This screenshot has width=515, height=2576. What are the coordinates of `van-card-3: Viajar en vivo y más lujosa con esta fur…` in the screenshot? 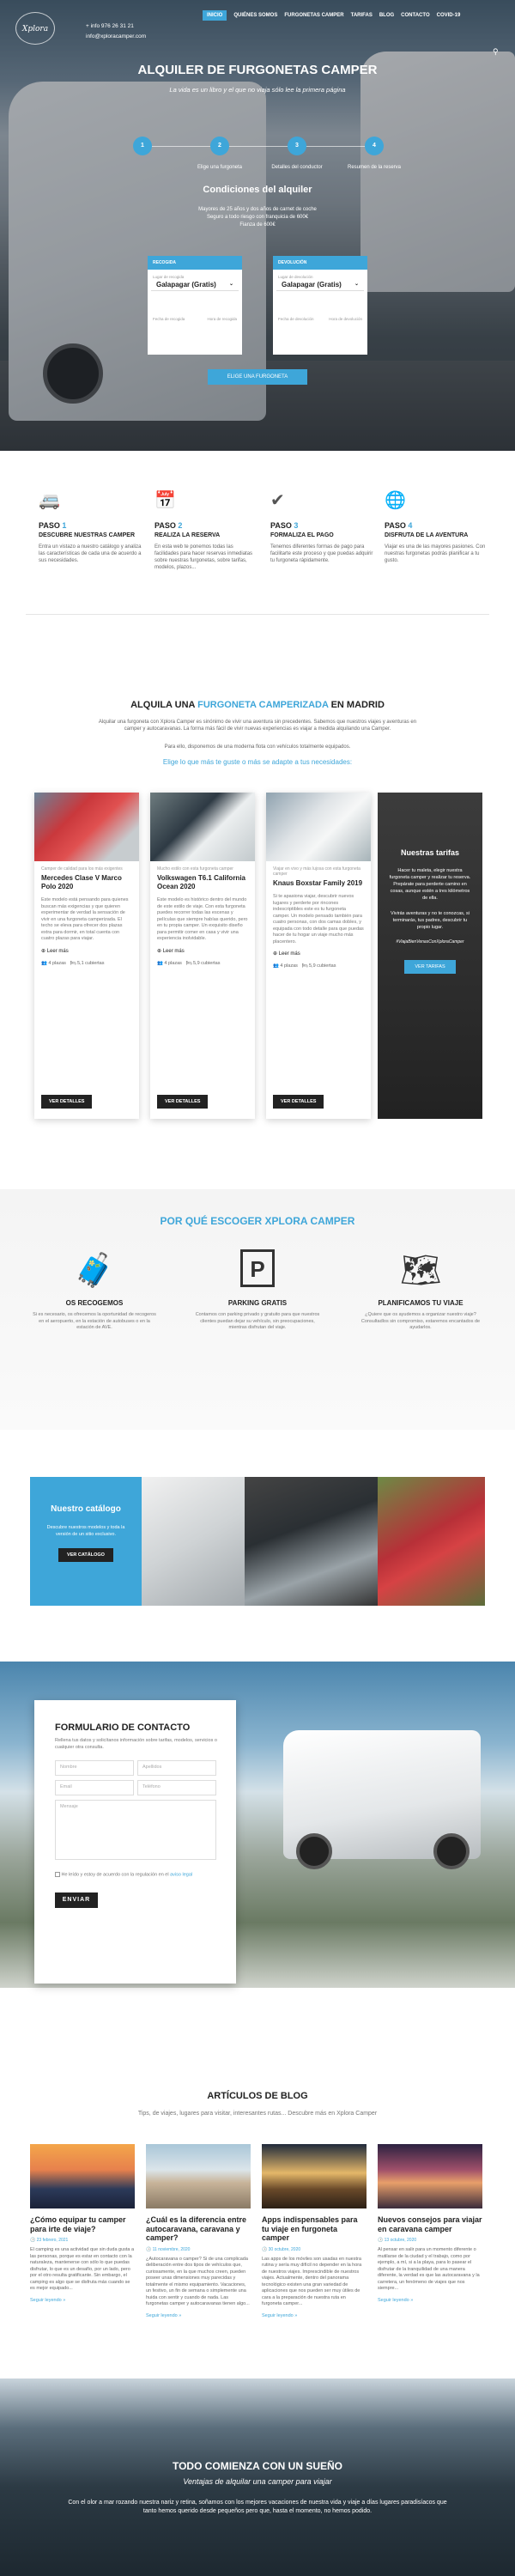 It's located at (318, 956).